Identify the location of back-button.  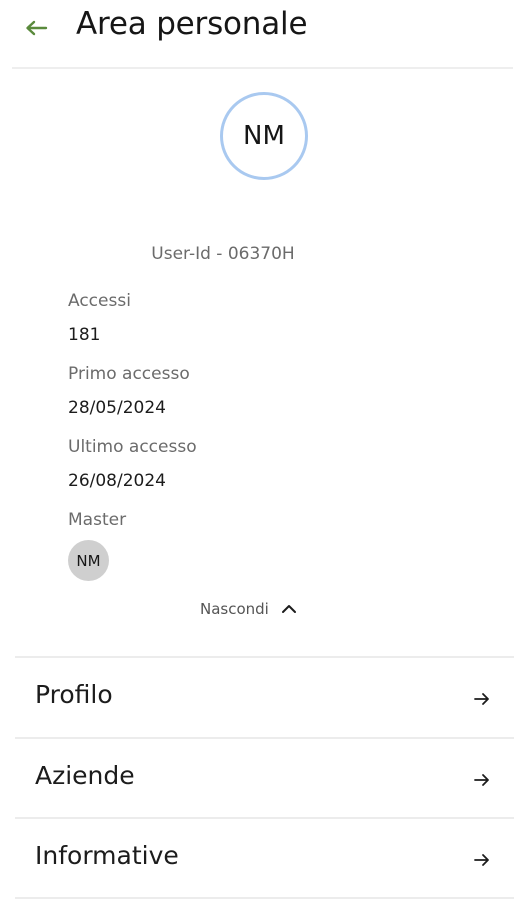
(36, 28).